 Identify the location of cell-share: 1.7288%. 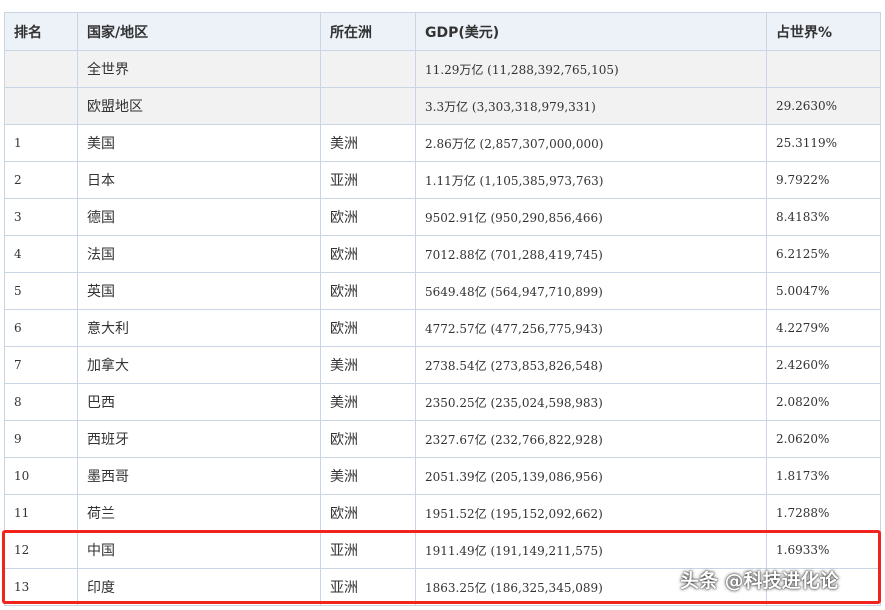
(823, 513).